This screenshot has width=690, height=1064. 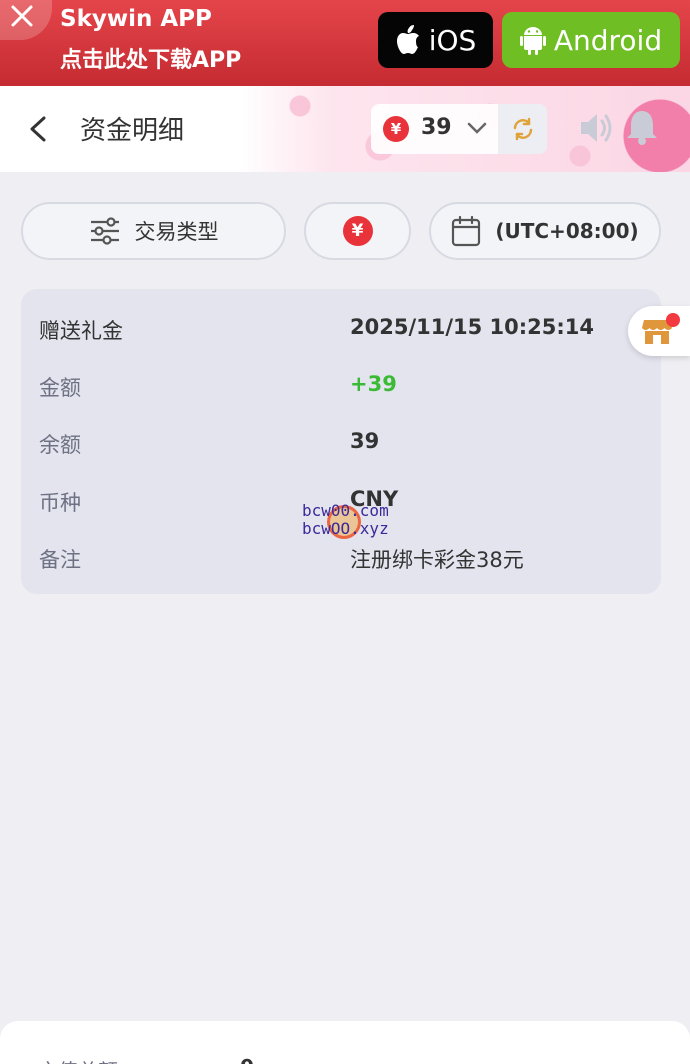 What do you see at coordinates (22, 16) in the screenshot?
I see `close-icon` at bounding box center [22, 16].